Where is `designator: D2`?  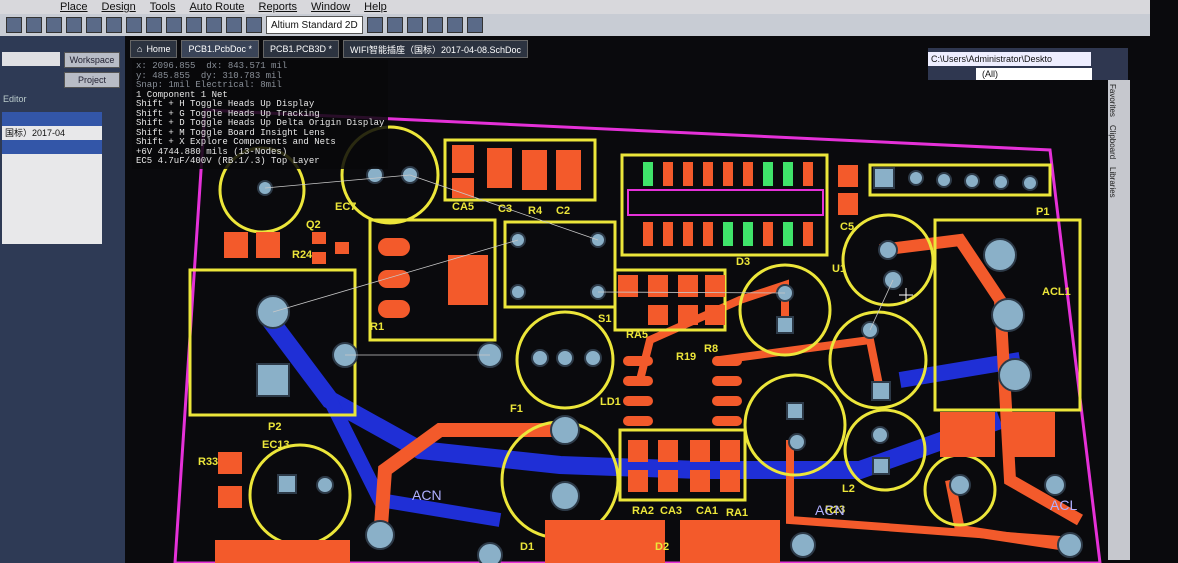
designator: D2 is located at coordinates (662, 547).